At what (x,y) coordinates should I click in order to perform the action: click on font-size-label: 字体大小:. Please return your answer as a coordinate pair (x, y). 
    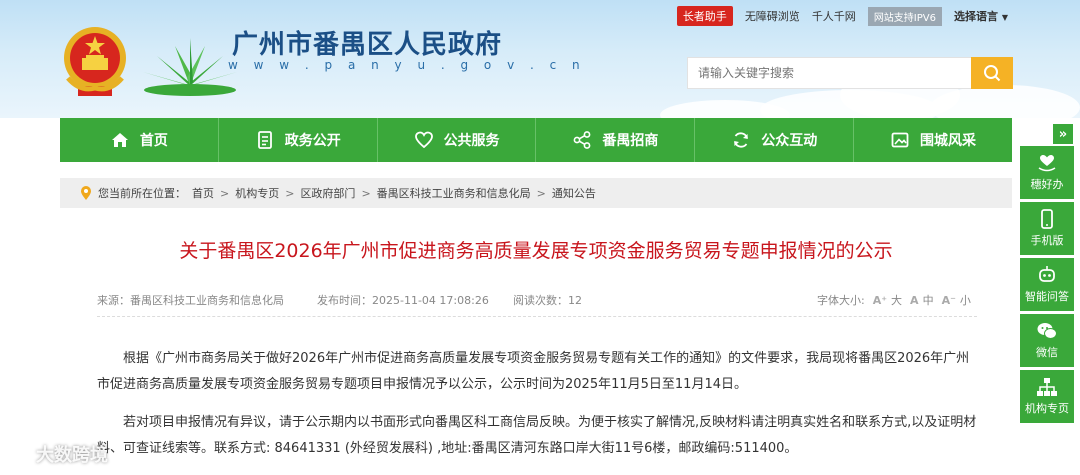
    Looking at the image, I should click on (841, 300).